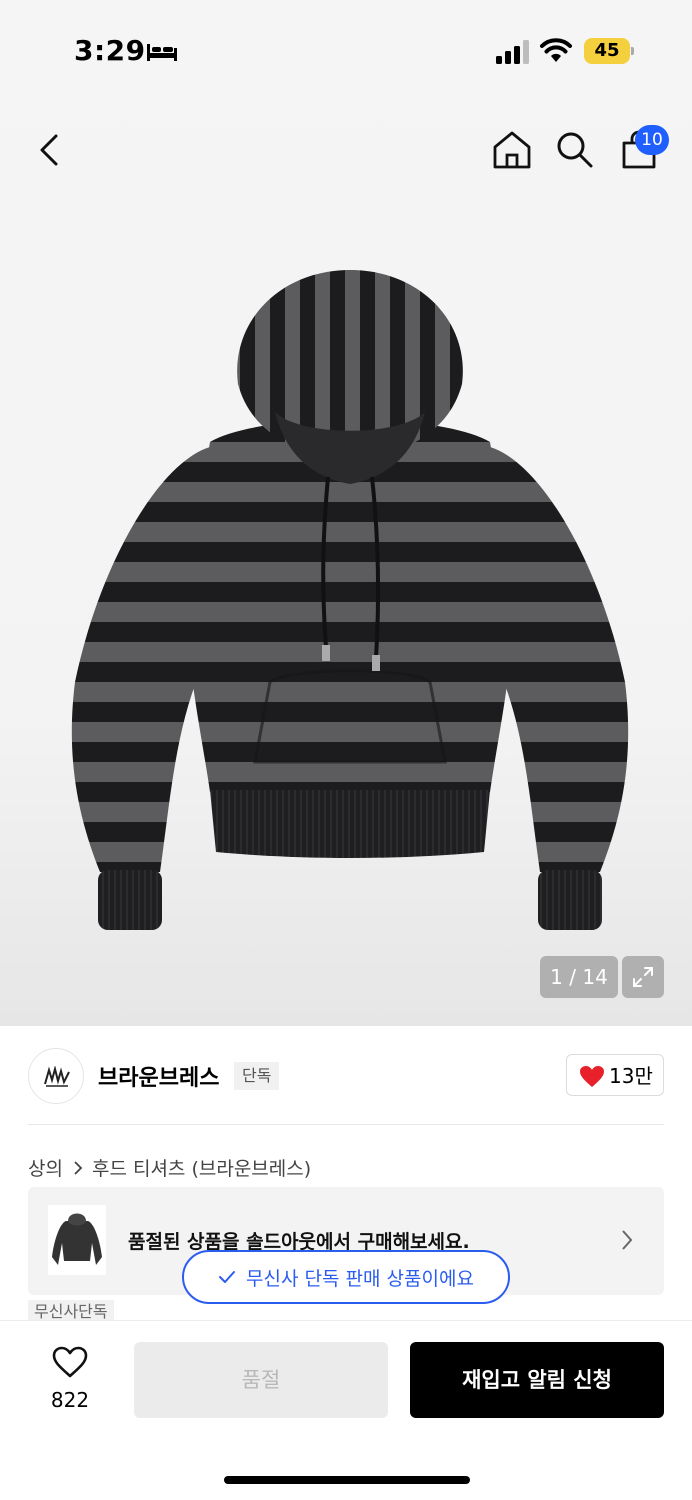 The image size is (692, 1500). I want to click on breadcrumb: 상의 후드 티셔츠 (브라운브레스), so click(169, 1167).